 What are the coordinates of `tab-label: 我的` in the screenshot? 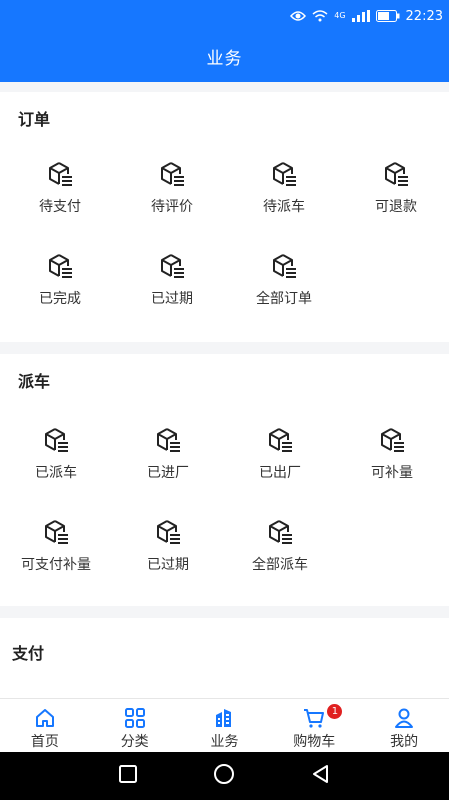 It's located at (404, 742).